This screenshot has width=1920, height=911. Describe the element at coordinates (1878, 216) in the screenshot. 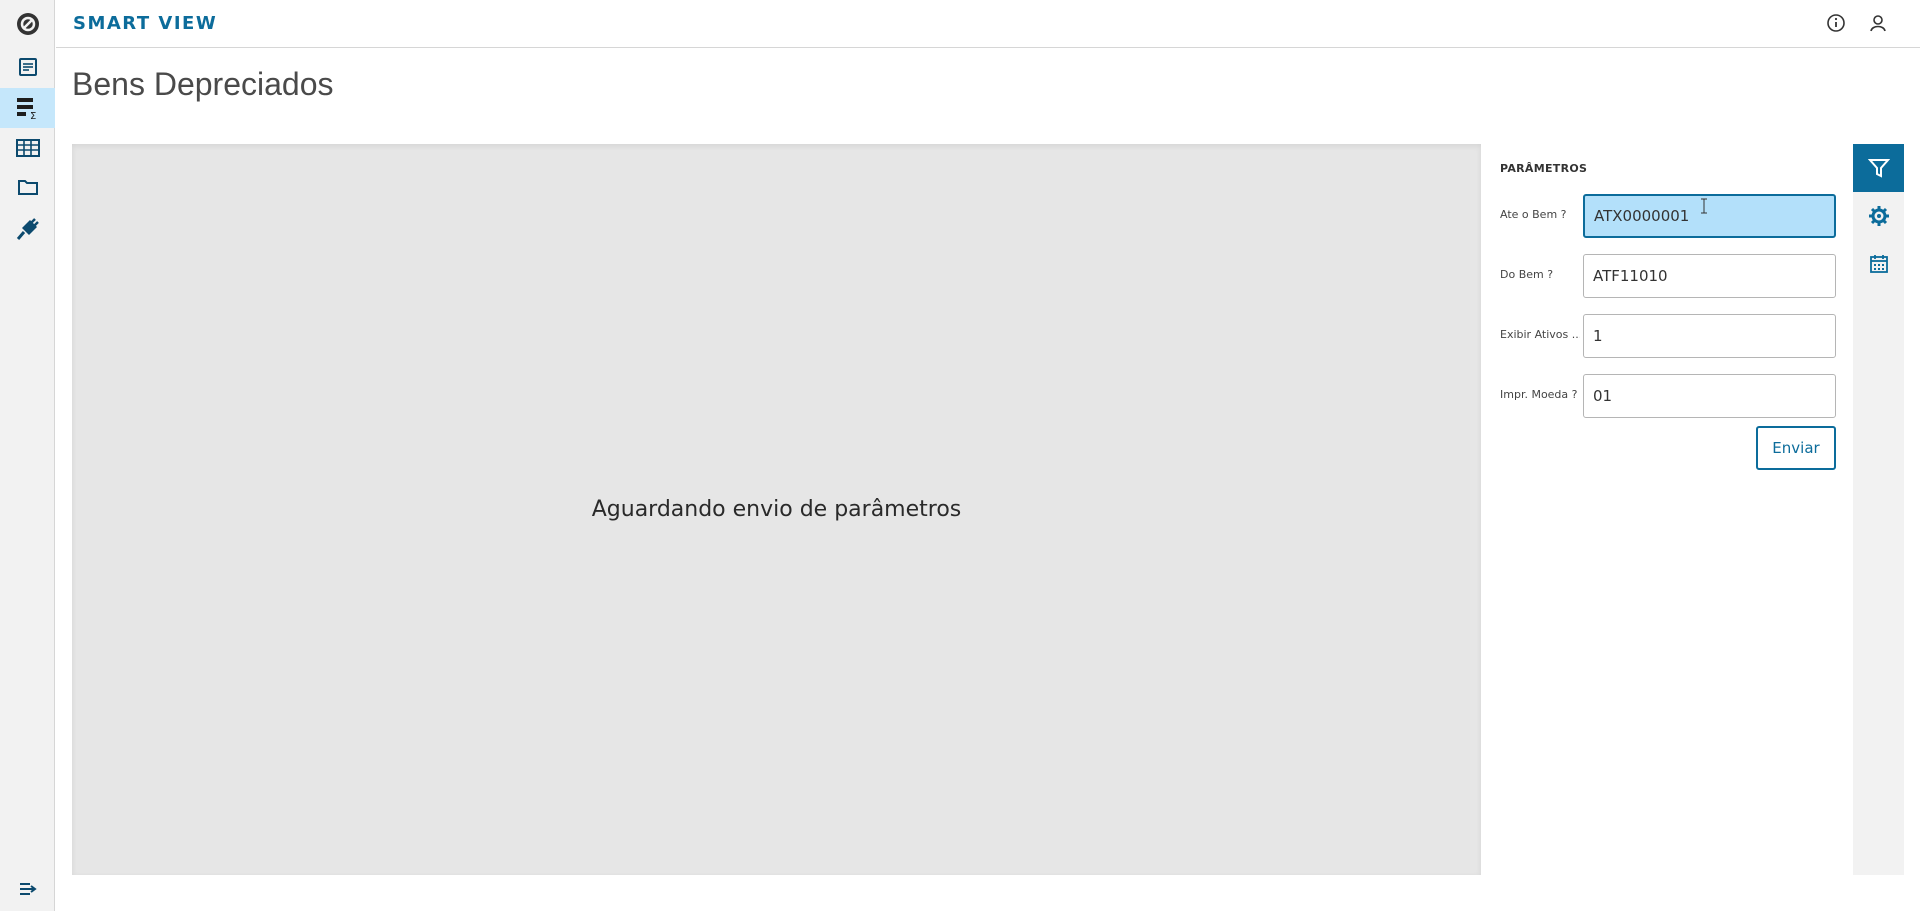

I see `gear-icon` at that location.